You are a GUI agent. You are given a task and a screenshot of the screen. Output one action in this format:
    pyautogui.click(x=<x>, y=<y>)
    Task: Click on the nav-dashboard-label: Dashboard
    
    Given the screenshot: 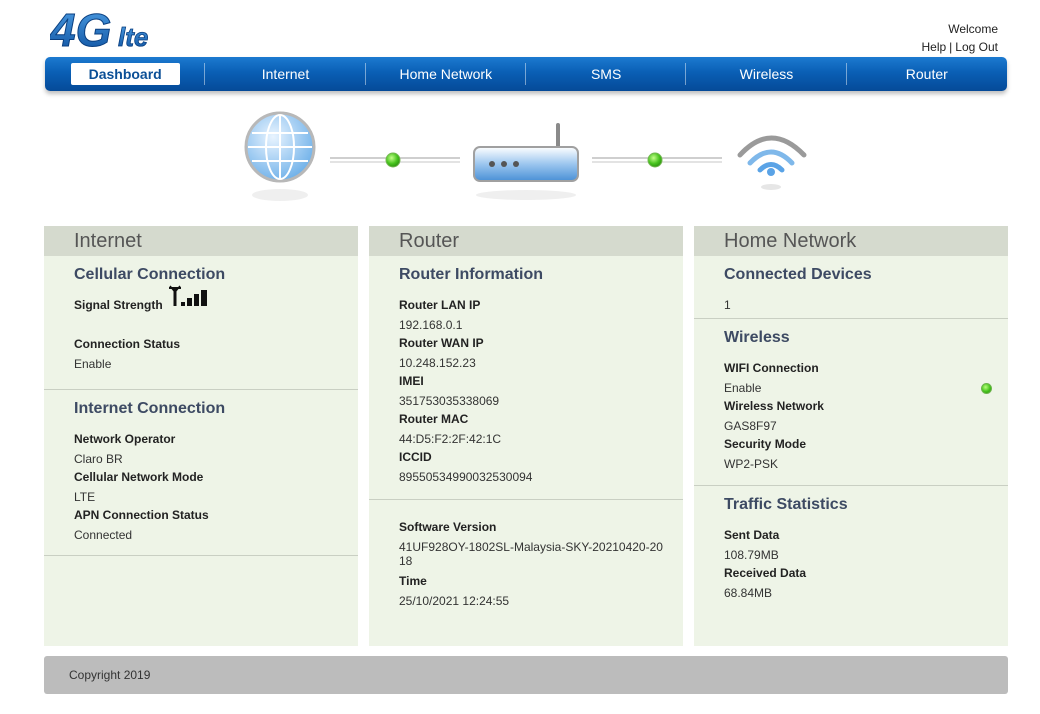 What is the action you would take?
    pyautogui.click(x=125, y=74)
    